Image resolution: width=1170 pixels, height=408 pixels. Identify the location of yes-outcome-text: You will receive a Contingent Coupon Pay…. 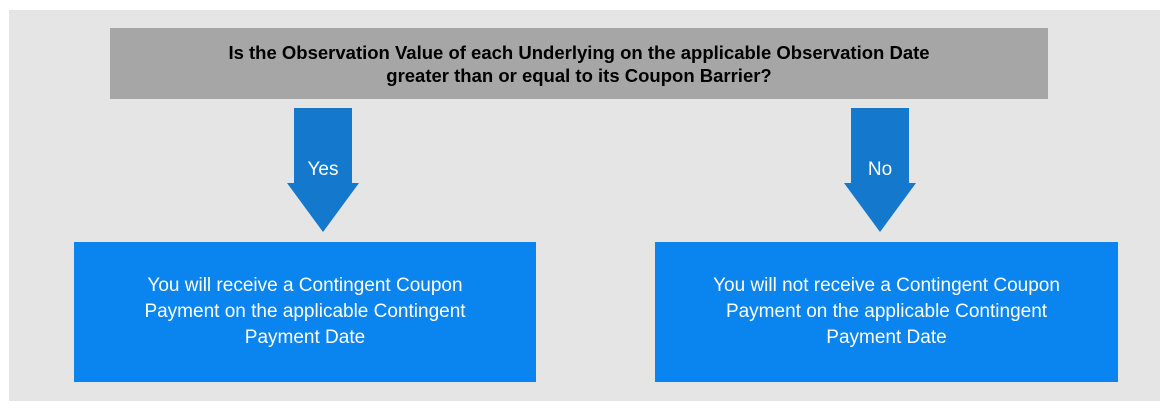
(305, 311).